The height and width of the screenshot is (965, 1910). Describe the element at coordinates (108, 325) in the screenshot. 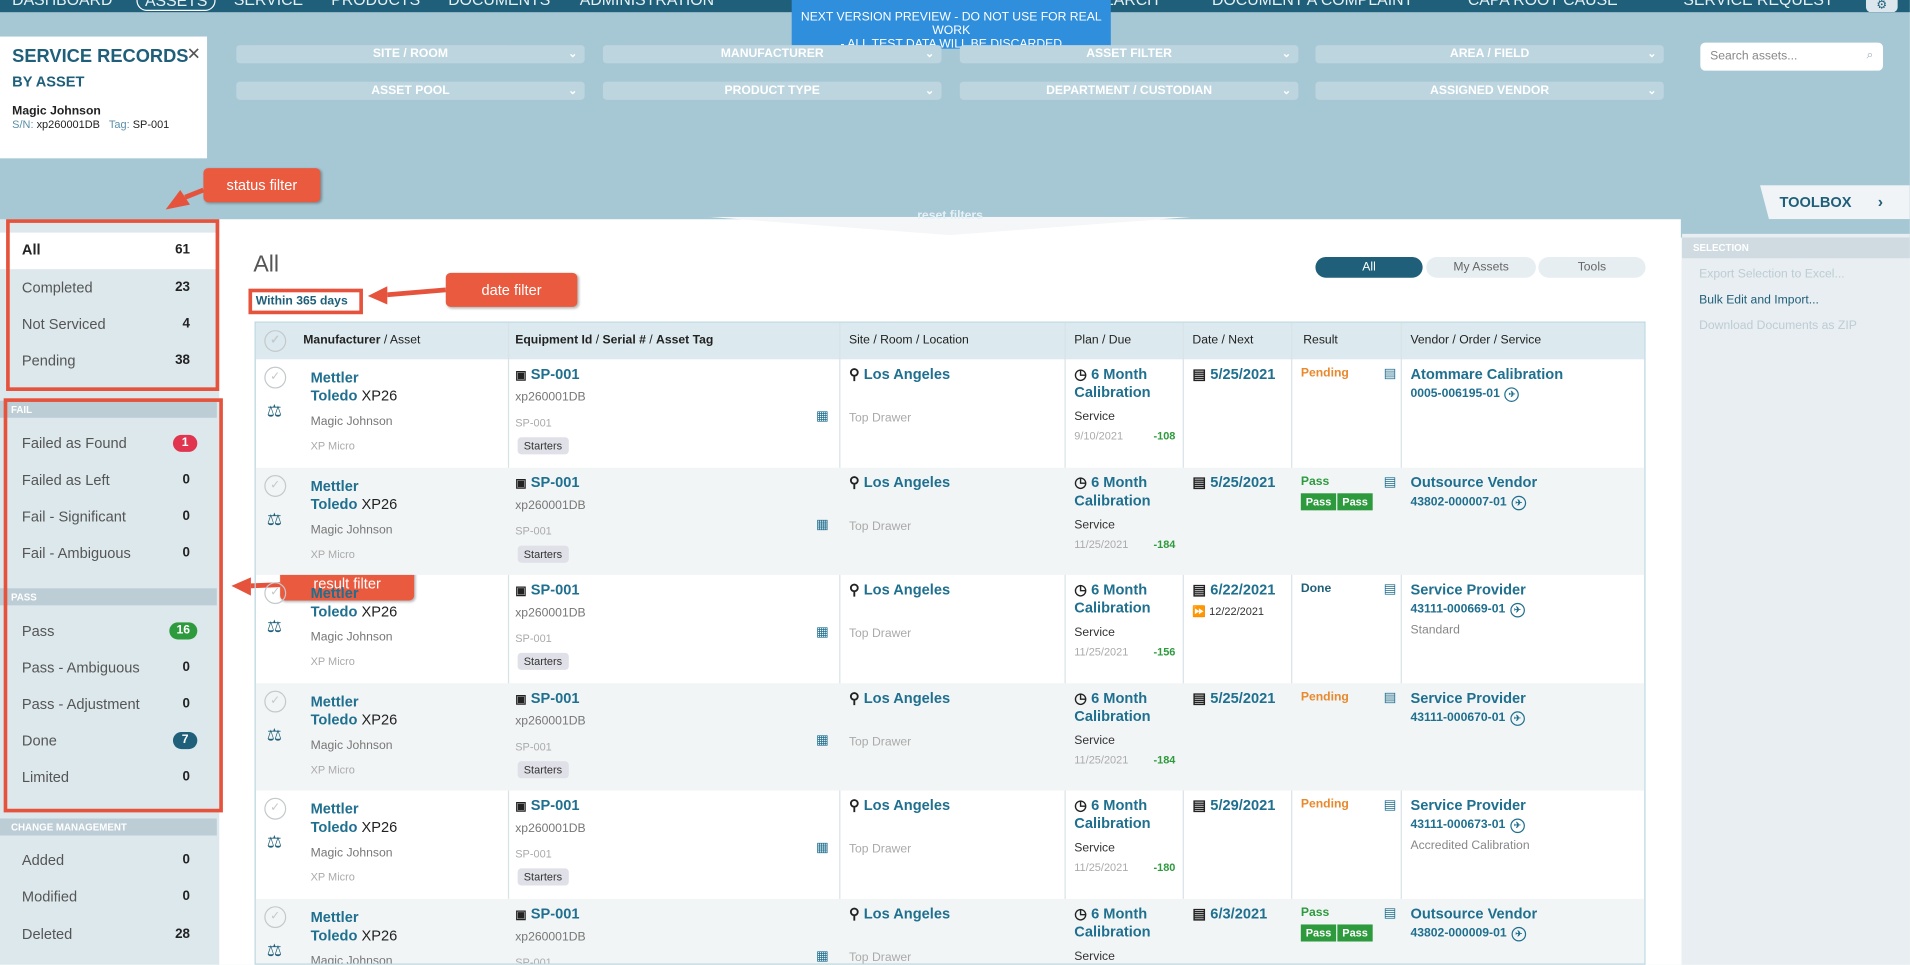

I see `status-not-serviced: Not Serviced 4` at that location.